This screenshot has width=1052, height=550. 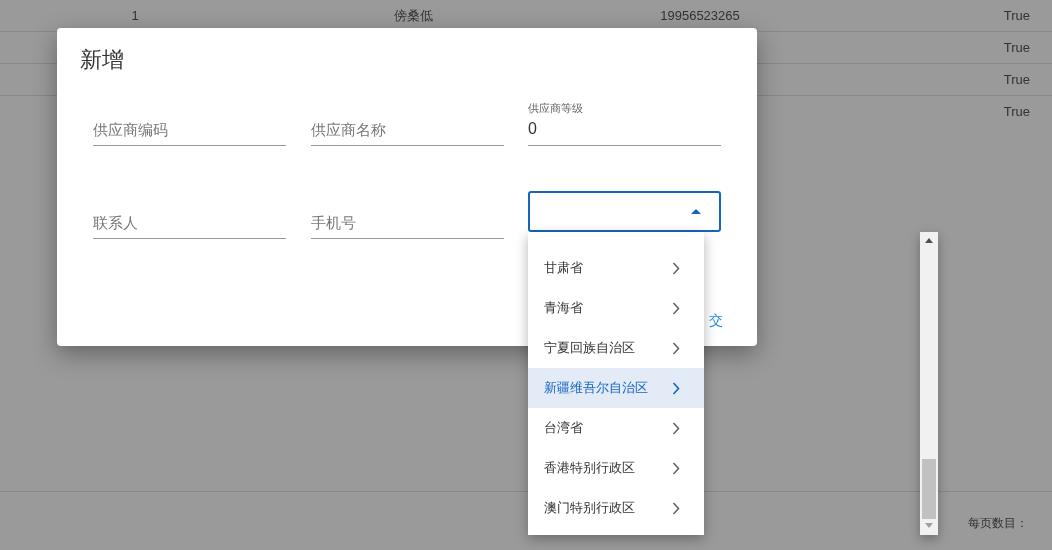 I want to click on scrollbar-thumb, so click(x=929, y=489).